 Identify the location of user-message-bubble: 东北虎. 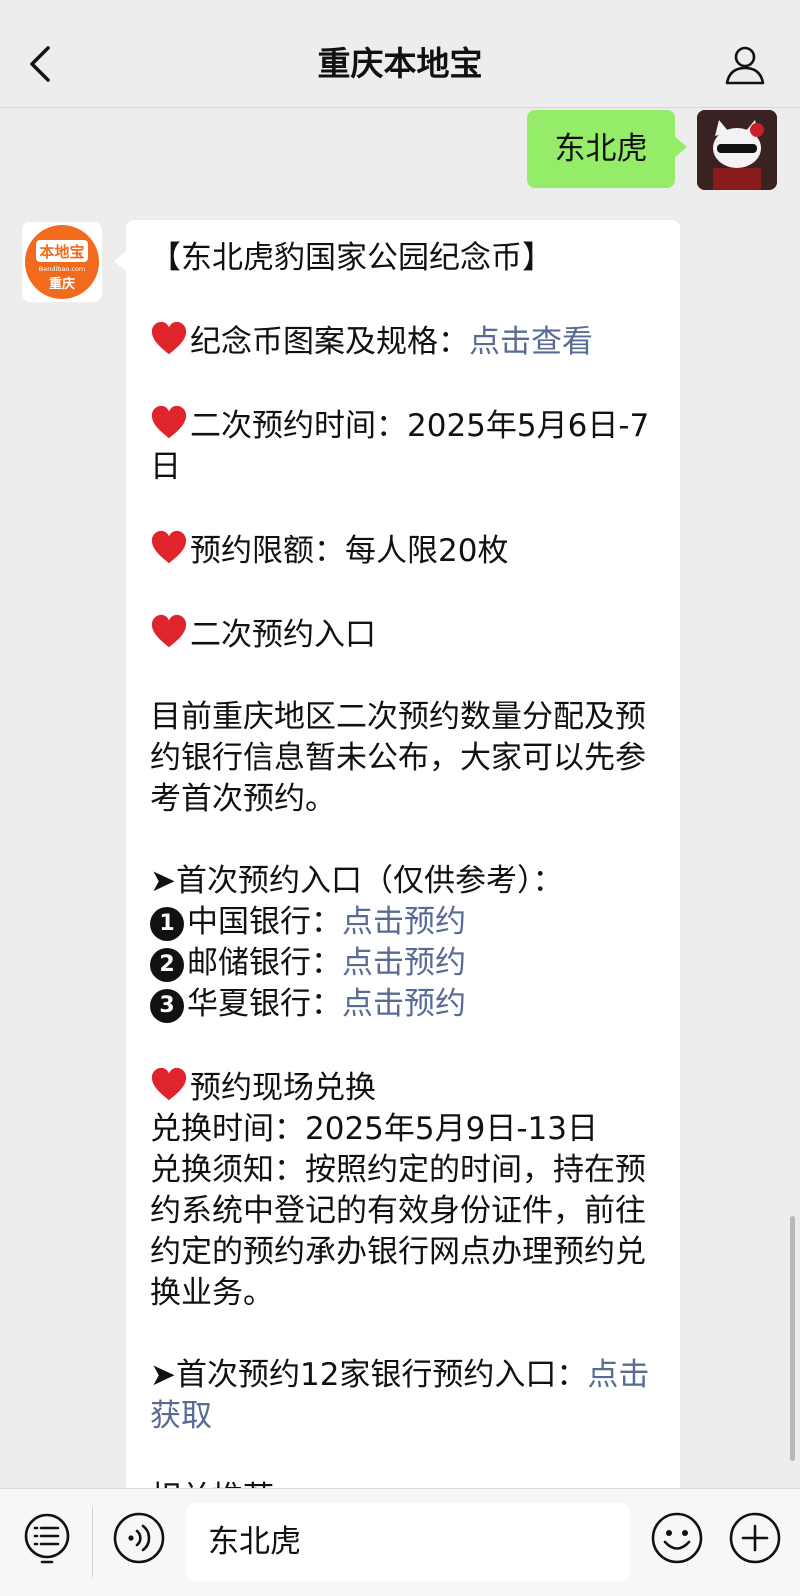
(607, 149).